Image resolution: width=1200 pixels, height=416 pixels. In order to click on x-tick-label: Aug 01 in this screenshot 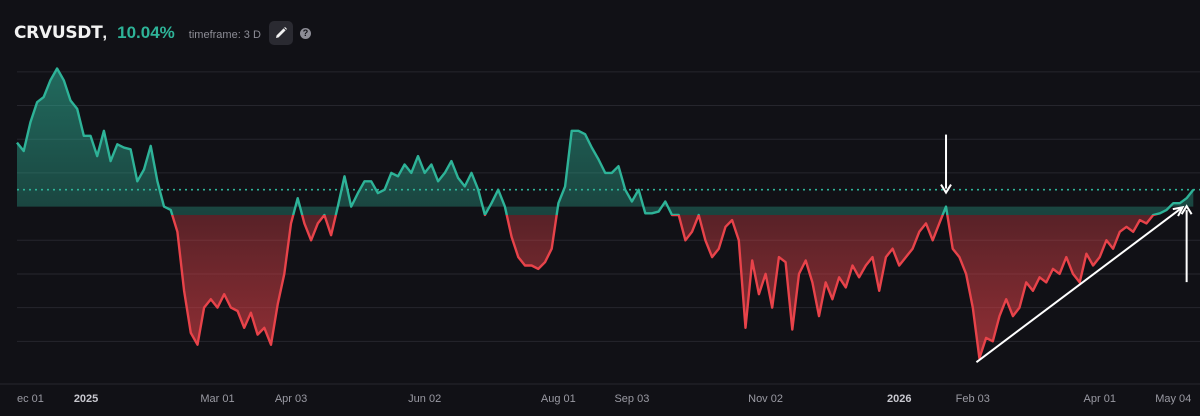, I will do `click(558, 399)`.